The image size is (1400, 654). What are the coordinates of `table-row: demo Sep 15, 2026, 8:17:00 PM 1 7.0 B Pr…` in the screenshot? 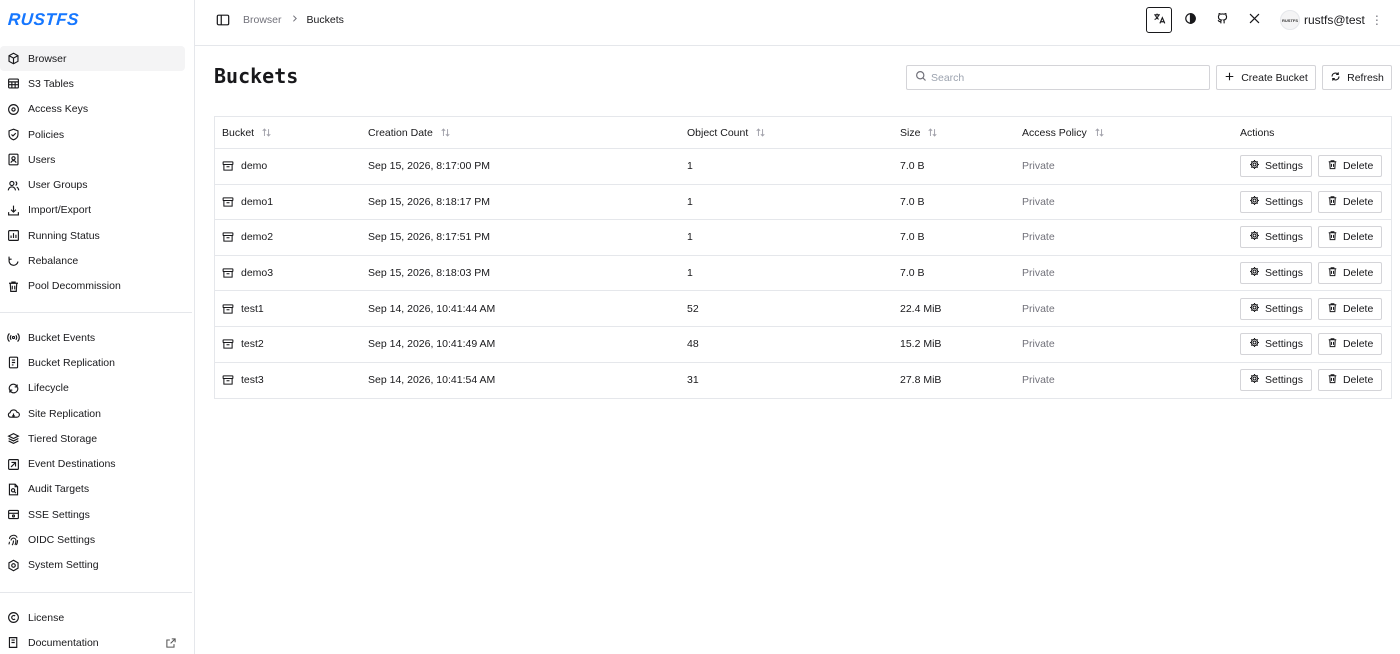 It's located at (803, 167).